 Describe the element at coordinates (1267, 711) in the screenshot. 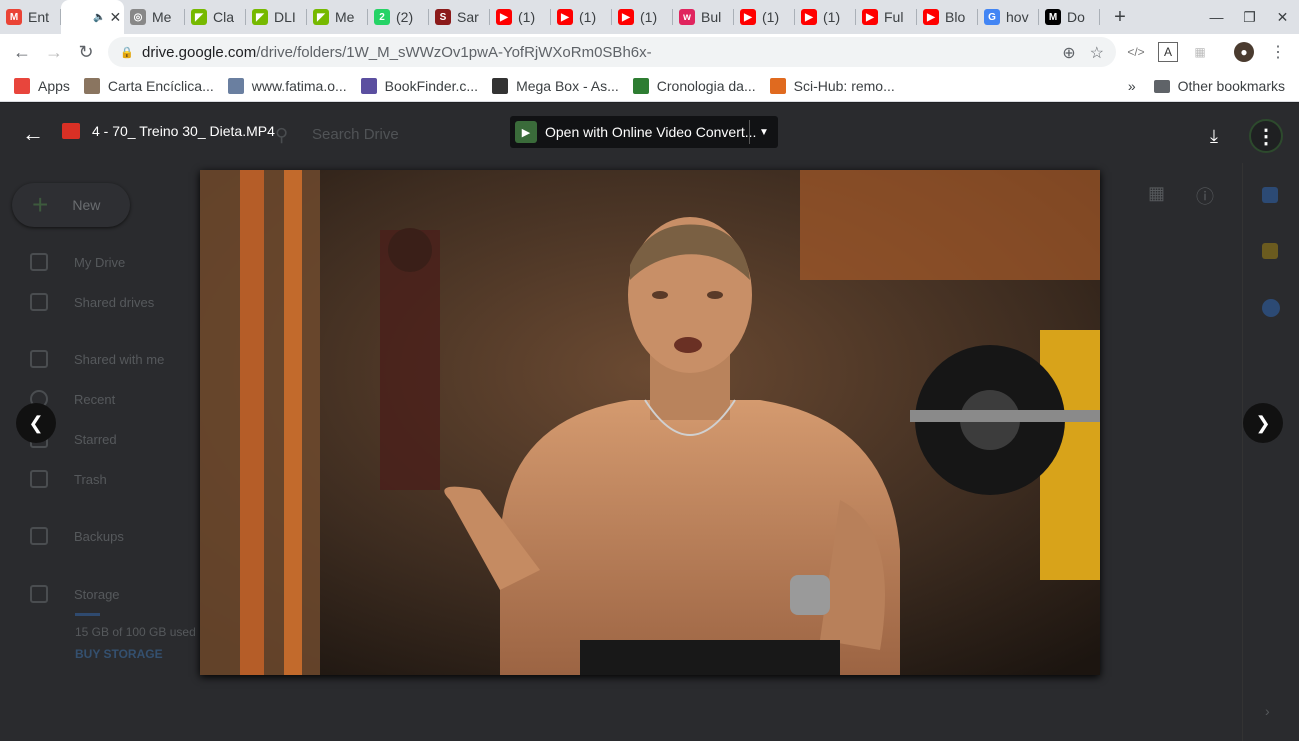

I see `expand-panel-chevron-icon: ›` at that location.